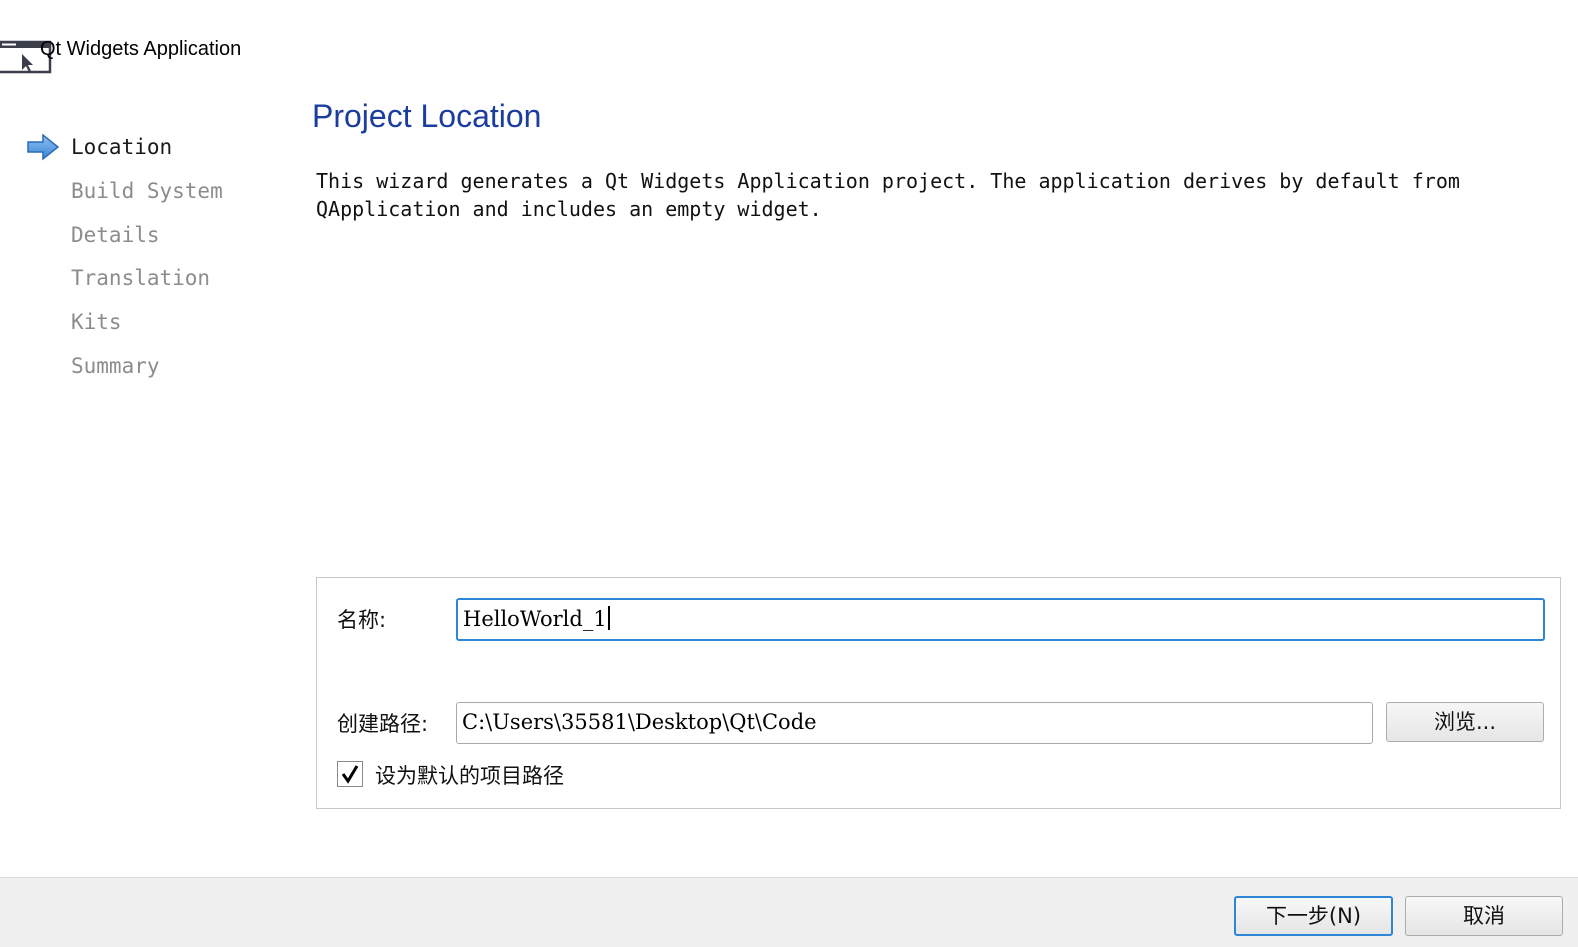 This screenshot has height=947, width=1578. What do you see at coordinates (535, 619) in the screenshot?
I see `project-name-value: HelloWorld_1` at bounding box center [535, 619].